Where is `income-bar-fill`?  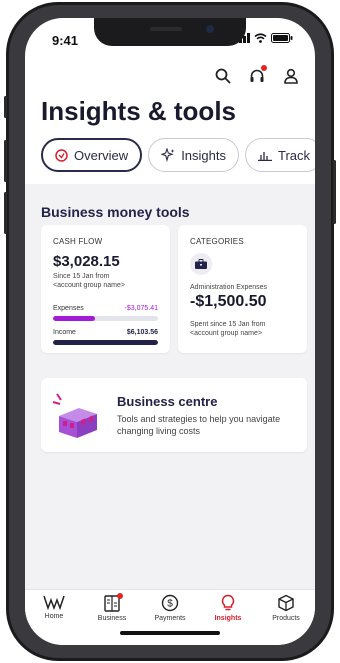
income-bar-fill is located at coordinates (105, 342).